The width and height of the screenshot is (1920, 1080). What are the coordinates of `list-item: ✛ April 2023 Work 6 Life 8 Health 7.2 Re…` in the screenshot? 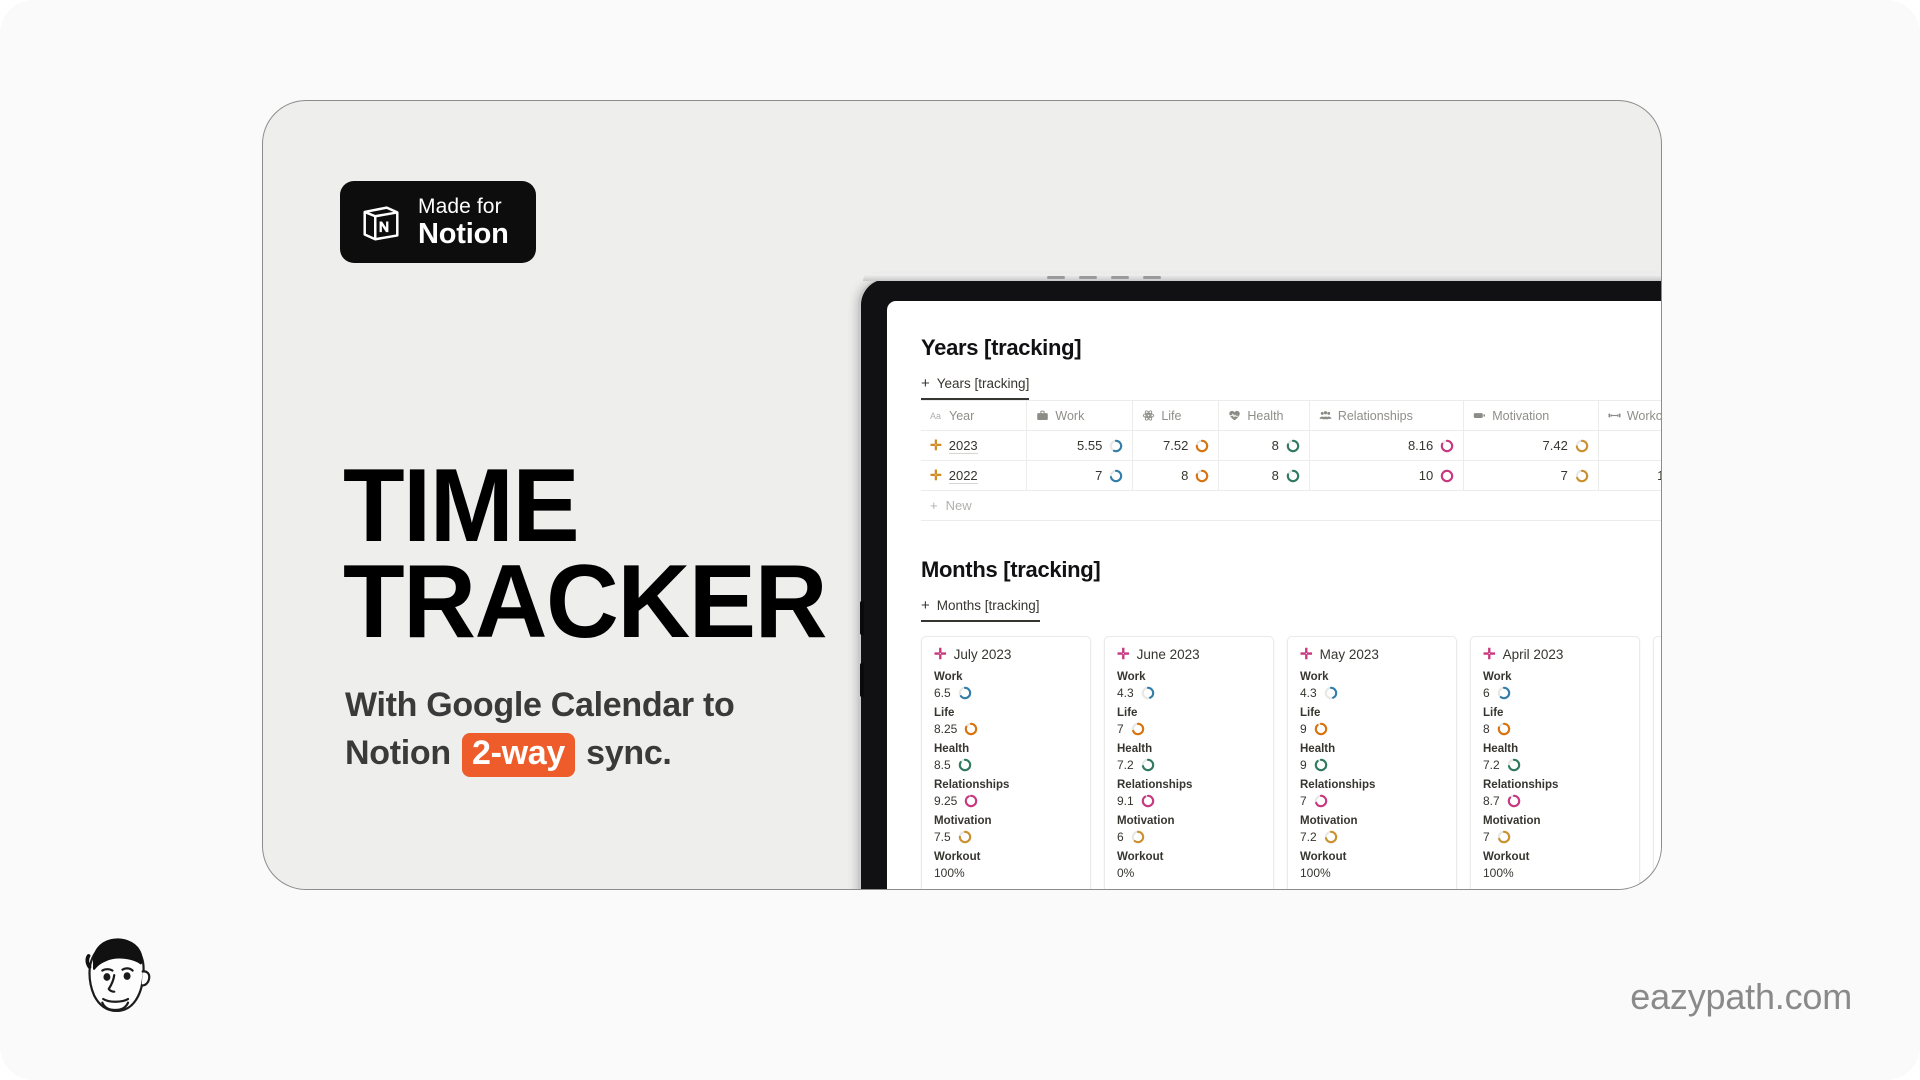 It's located at (1555, 762).